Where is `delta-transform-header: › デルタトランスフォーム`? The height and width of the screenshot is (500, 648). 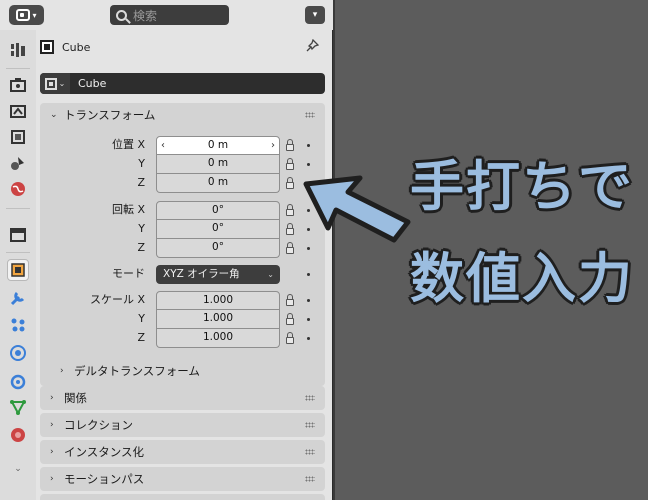
delta-transform-header: › デルタトランスフォーム is located at coordinates (180, 371).